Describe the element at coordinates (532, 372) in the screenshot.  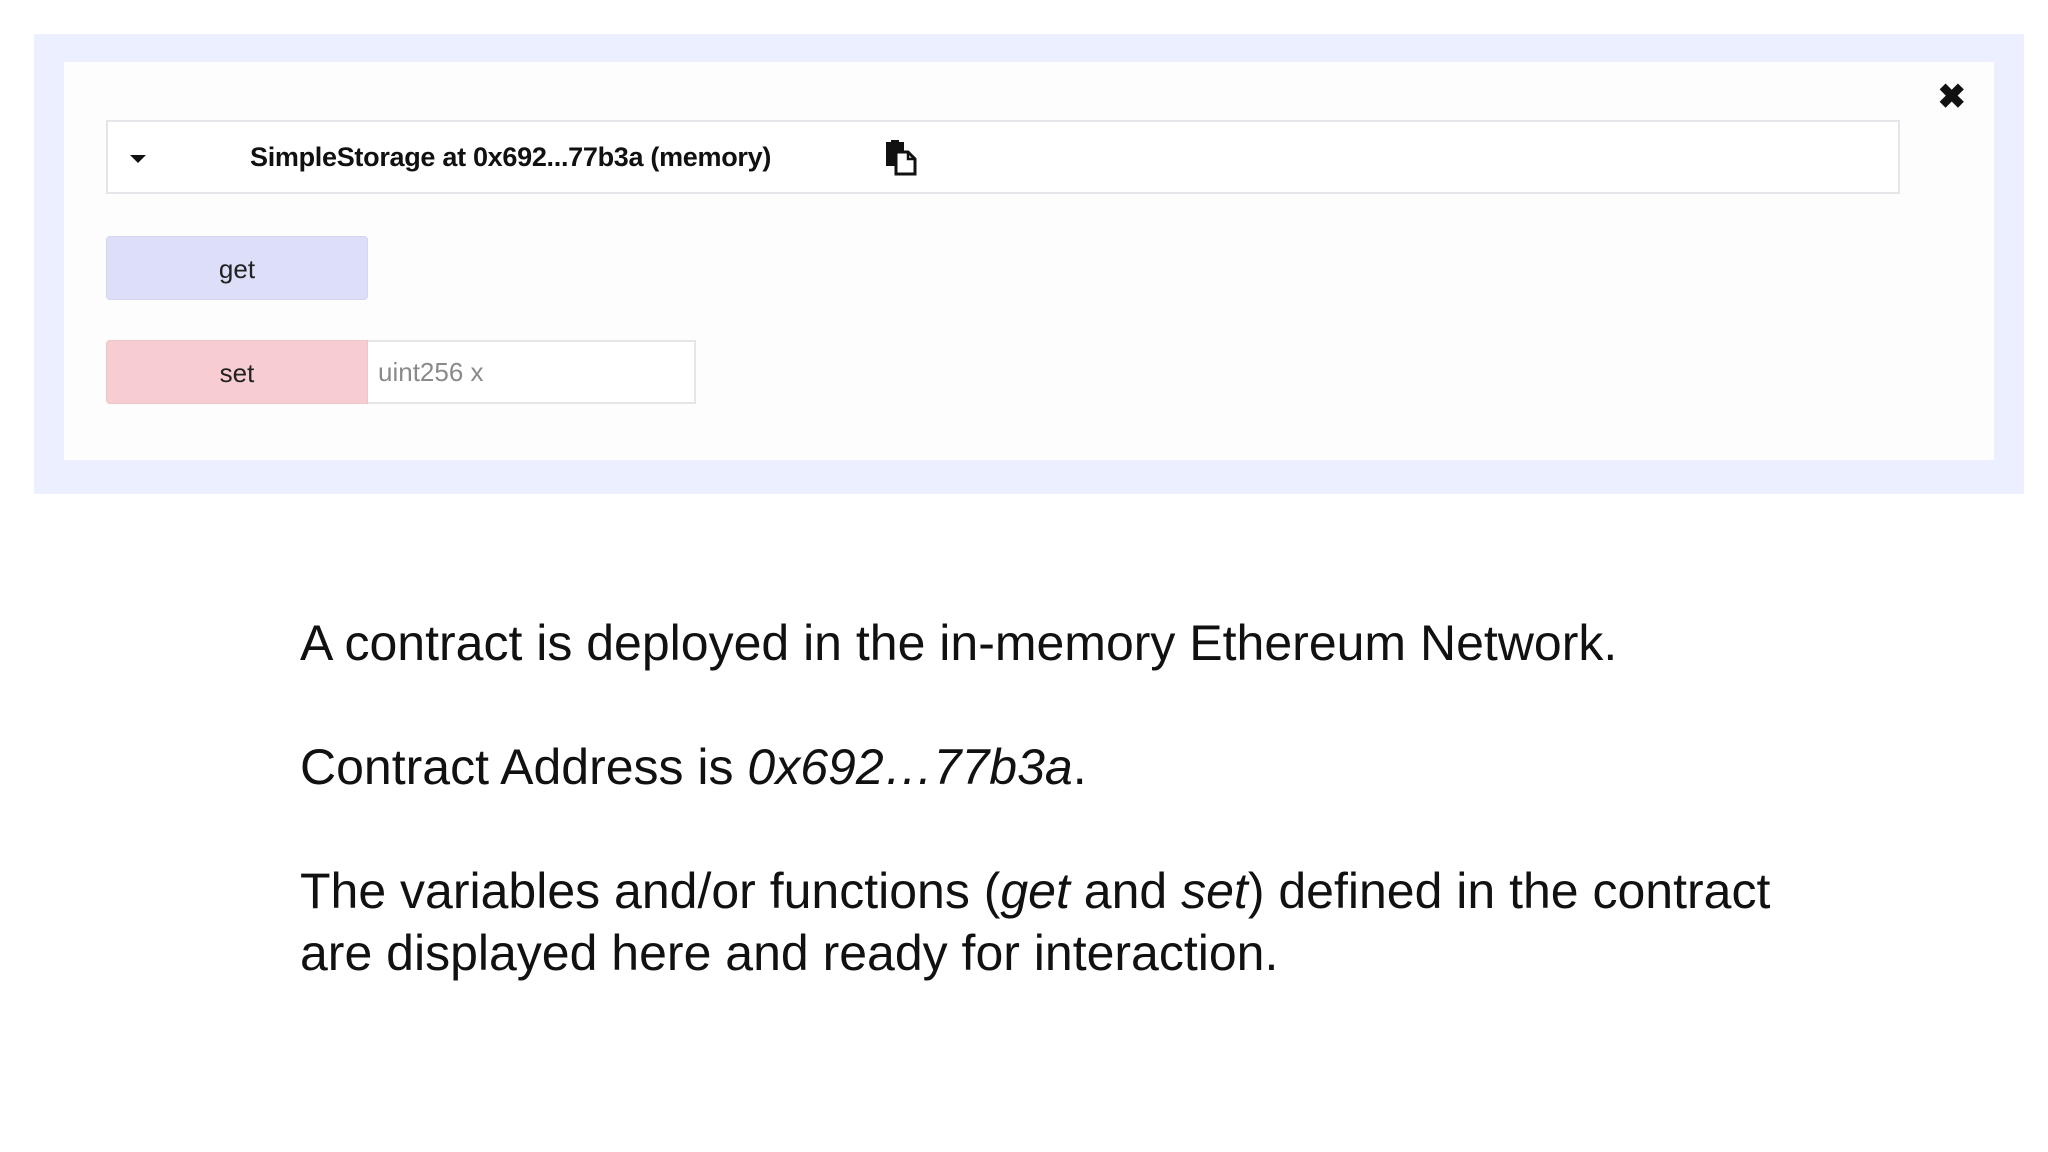
I see `set-value-input` at that location.